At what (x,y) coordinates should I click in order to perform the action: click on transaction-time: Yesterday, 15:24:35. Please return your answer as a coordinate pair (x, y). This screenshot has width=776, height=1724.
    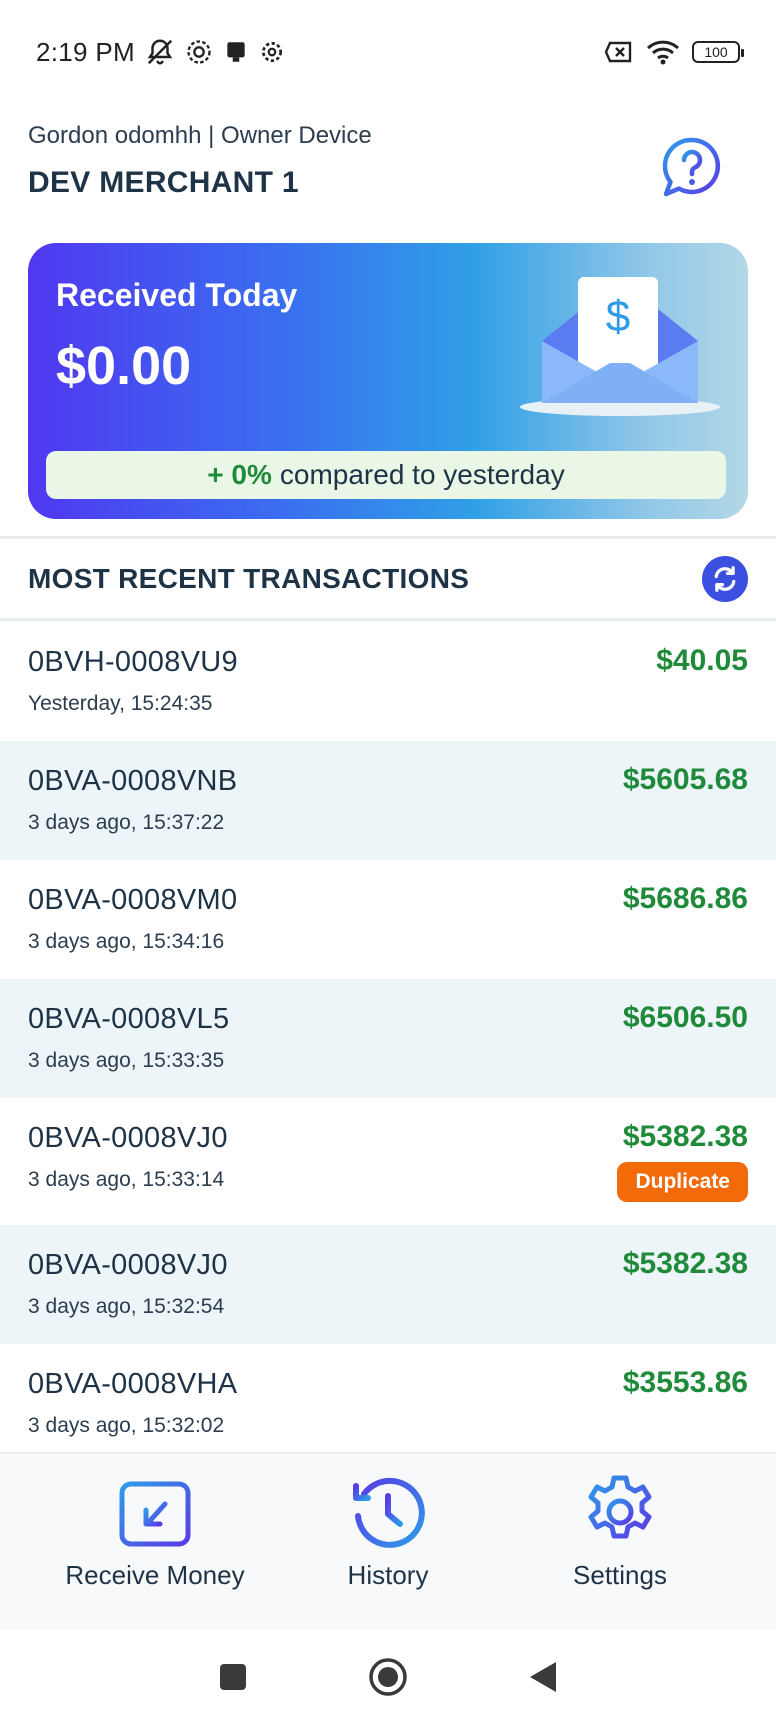
    Looking at the image, I should click on (120, 703).